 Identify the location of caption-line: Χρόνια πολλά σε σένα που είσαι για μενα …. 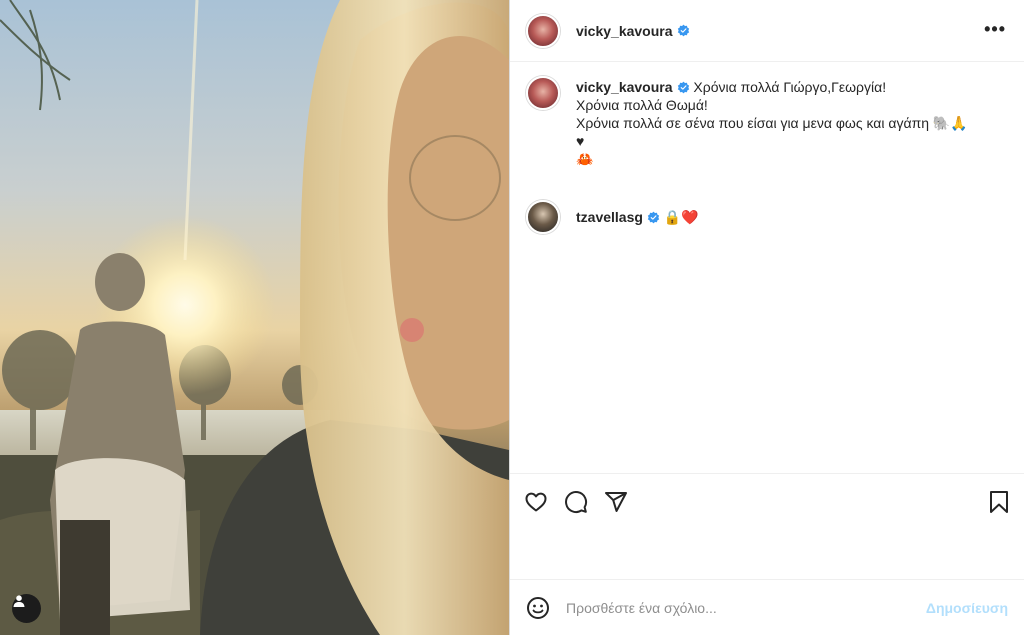
(772, 123).